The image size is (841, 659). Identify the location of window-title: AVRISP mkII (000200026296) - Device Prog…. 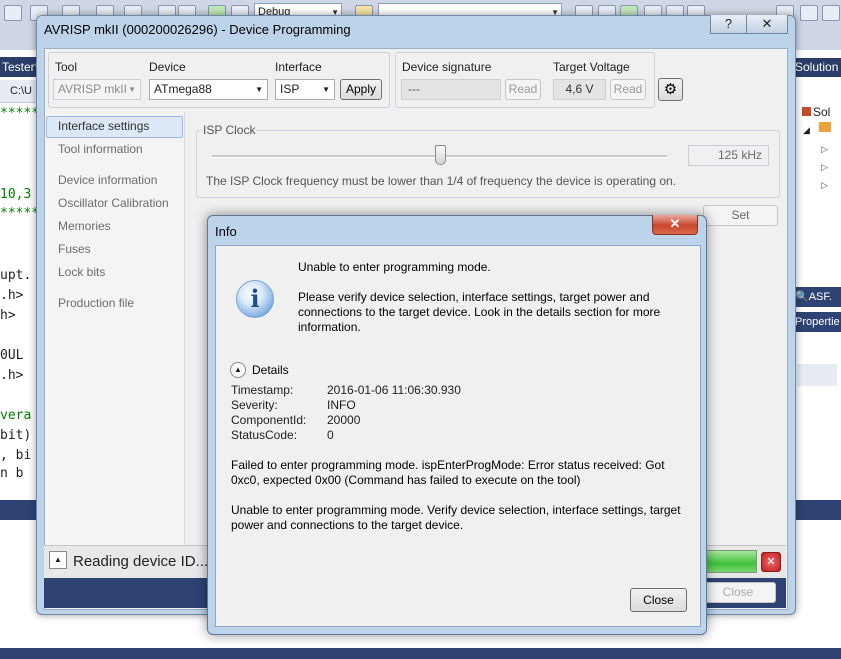
(197, 29).